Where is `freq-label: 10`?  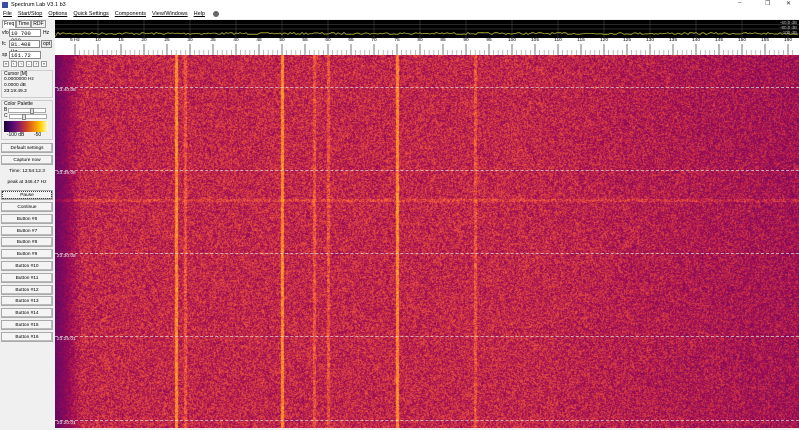 freq-label: 10 is located at coordinates (98, 40).